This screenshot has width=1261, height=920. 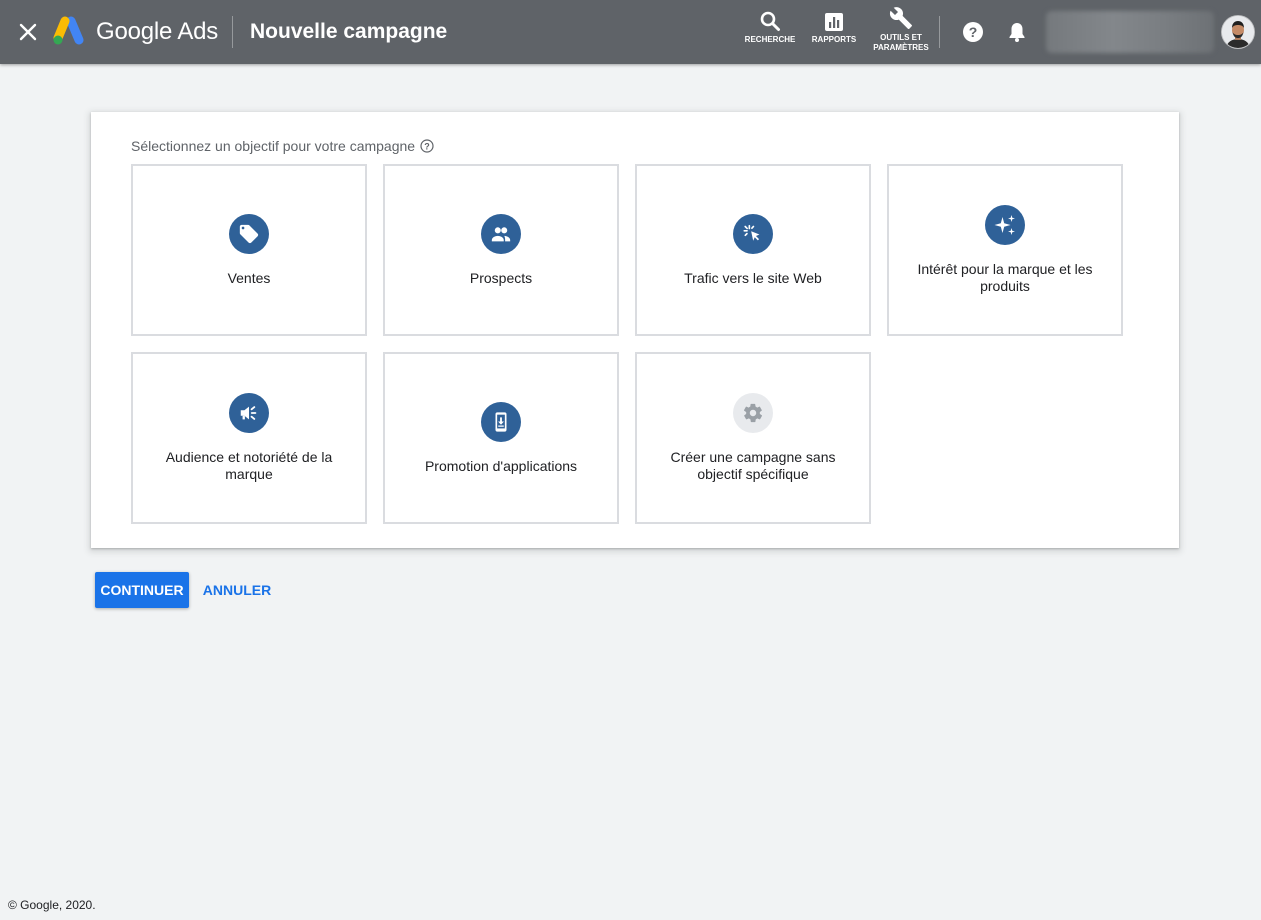 What do you see at coordinates (770, 21) in the screenshot?
I see `search-icon` at bounding box center [770, 21].